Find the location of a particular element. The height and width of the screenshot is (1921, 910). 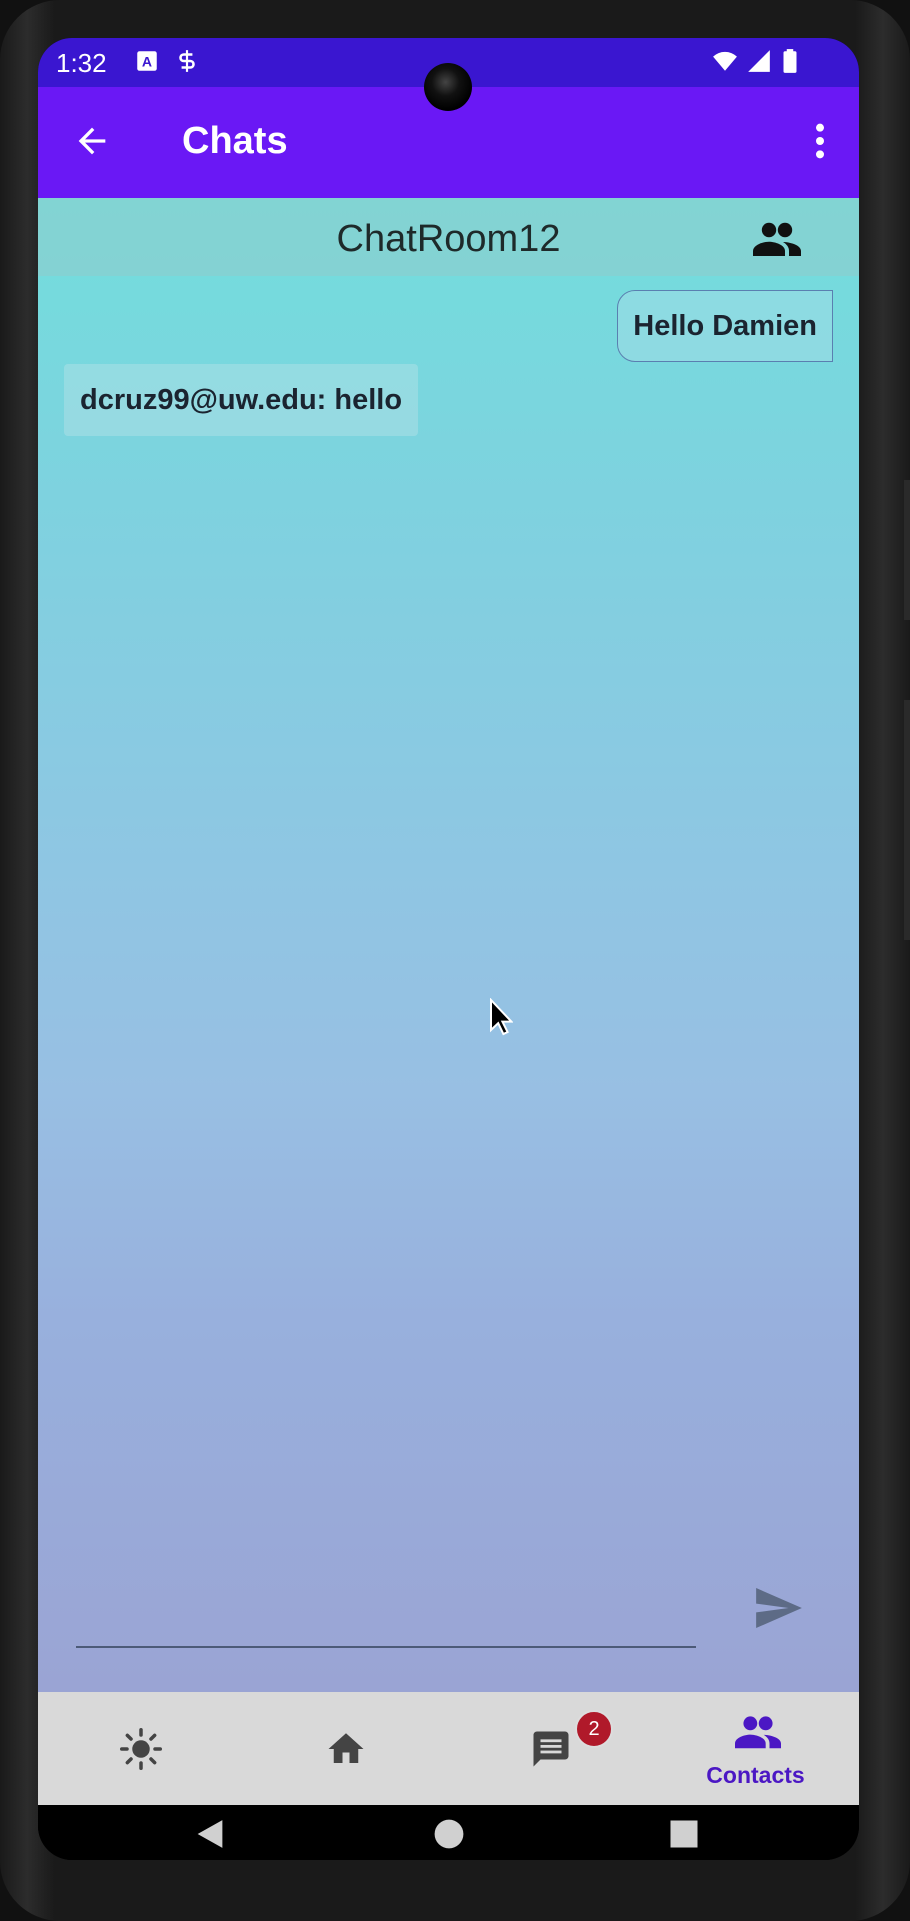

mouse-cursor-icon is located at coordinates (501, 1017).